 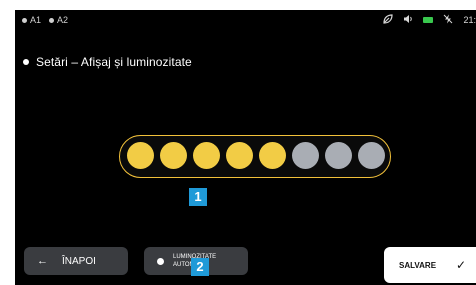 What do you see at coordinates (36, 20) in the screenshot?
I see `status-label-a1: A1` at bounding box center [36, 20].